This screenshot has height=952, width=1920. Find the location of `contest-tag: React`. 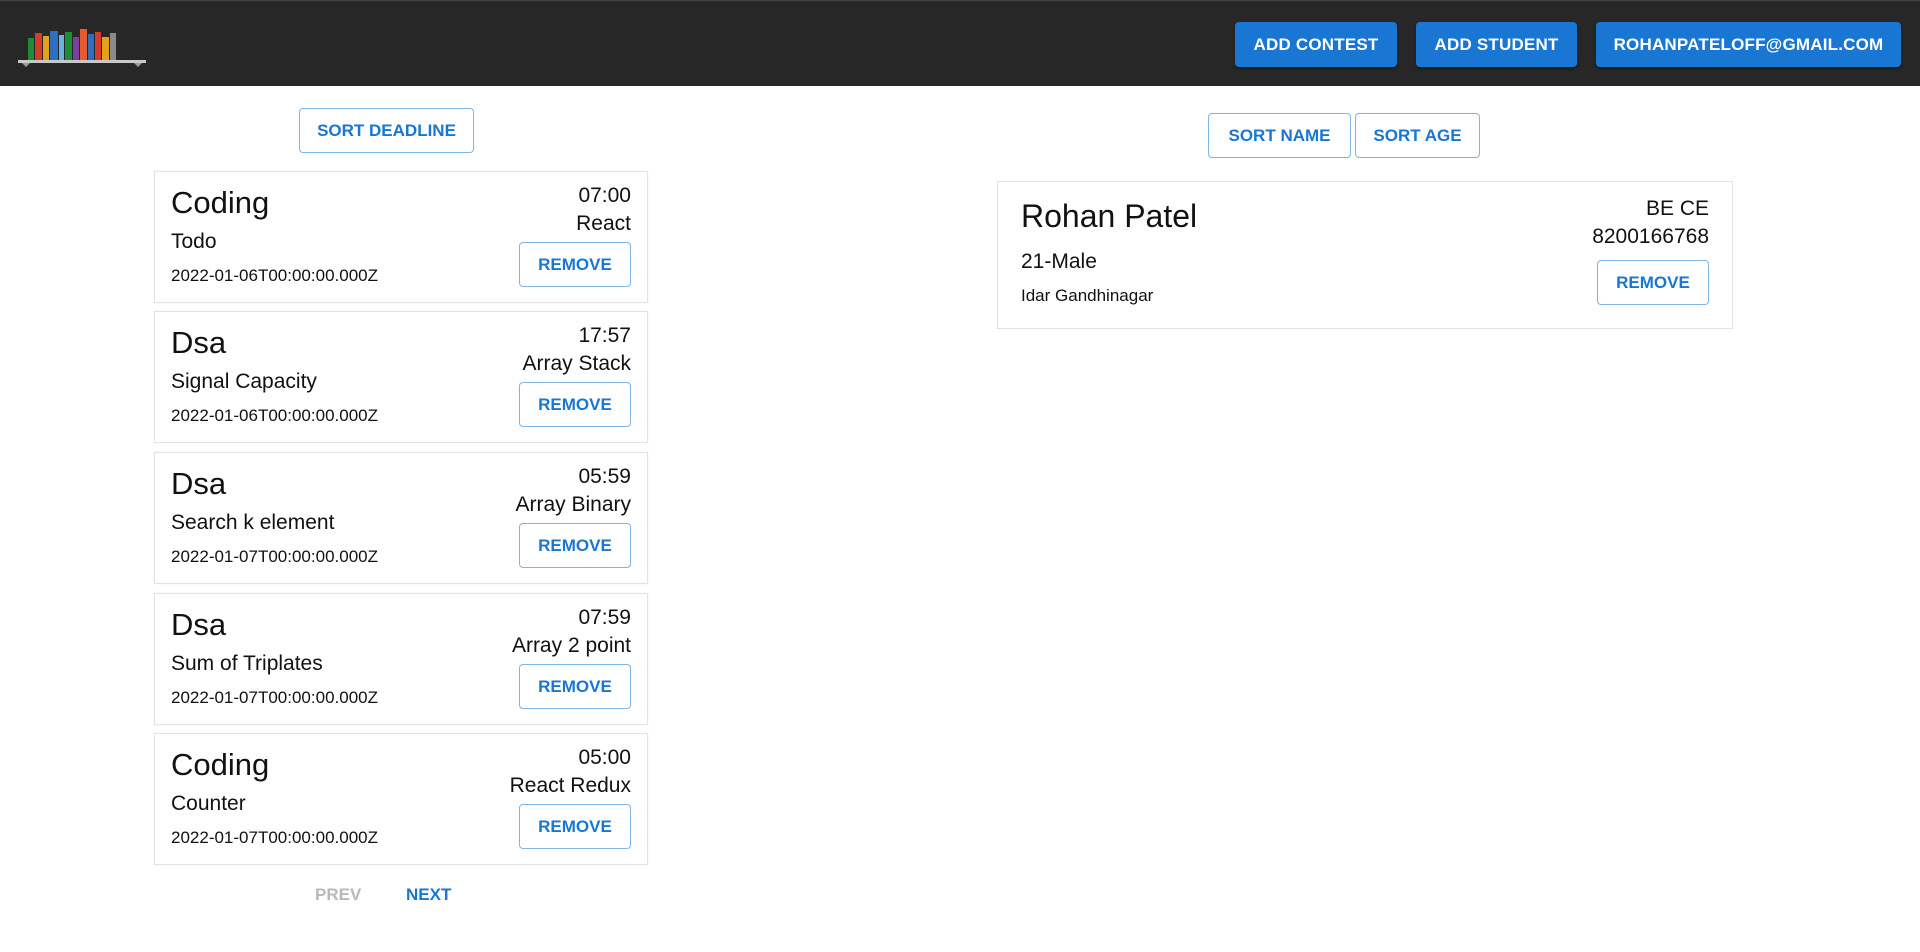

contest-tag: React is located at coordinates (603, 223).